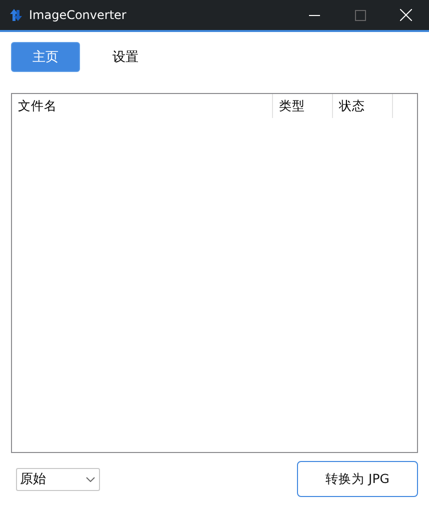 The image size is (429, 513). What do you see at coordinates (78, 15) in the screenshot?
I see `window-title: ImageConverter` at bounding box center [78, 15].